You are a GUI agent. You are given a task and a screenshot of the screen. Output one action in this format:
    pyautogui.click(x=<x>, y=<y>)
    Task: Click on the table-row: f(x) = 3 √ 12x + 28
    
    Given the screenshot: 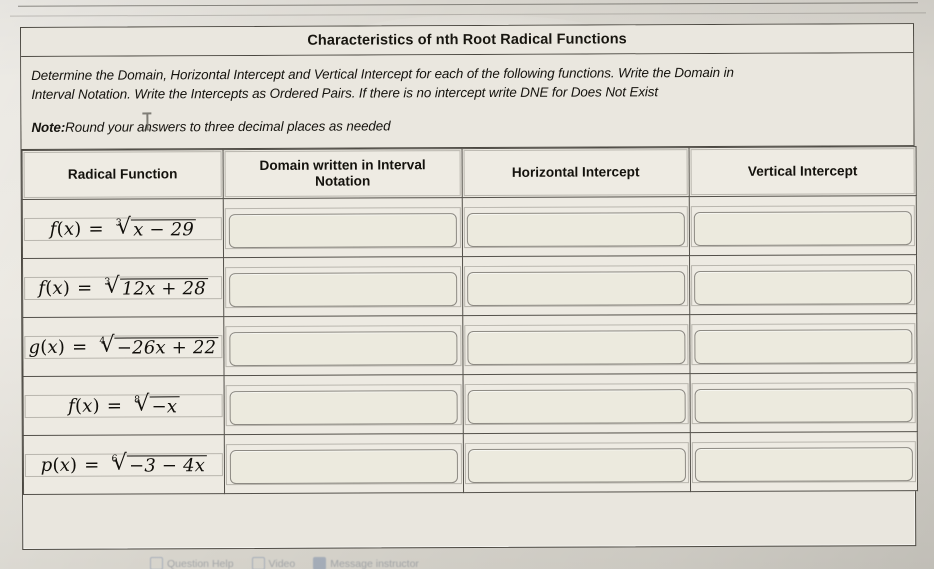 What is the action you would take?
    pyautogui.click(x=469, y=286)
    